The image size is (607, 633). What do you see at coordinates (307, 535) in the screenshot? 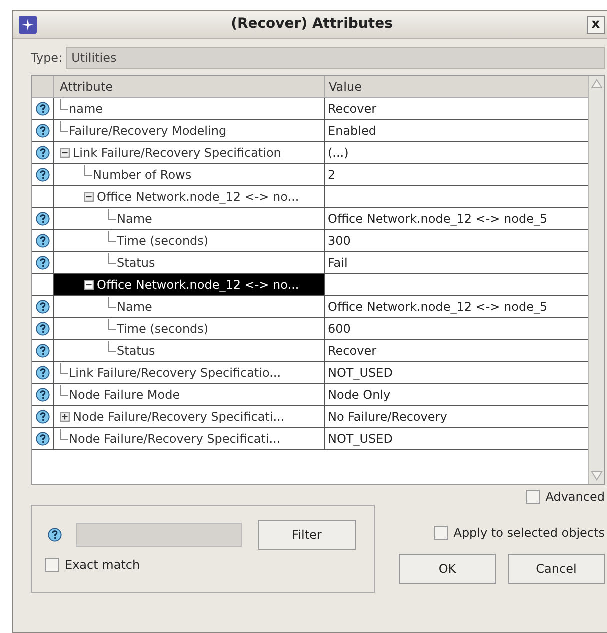
I see `filter-button: Filter` at bounding box center [307, 535].